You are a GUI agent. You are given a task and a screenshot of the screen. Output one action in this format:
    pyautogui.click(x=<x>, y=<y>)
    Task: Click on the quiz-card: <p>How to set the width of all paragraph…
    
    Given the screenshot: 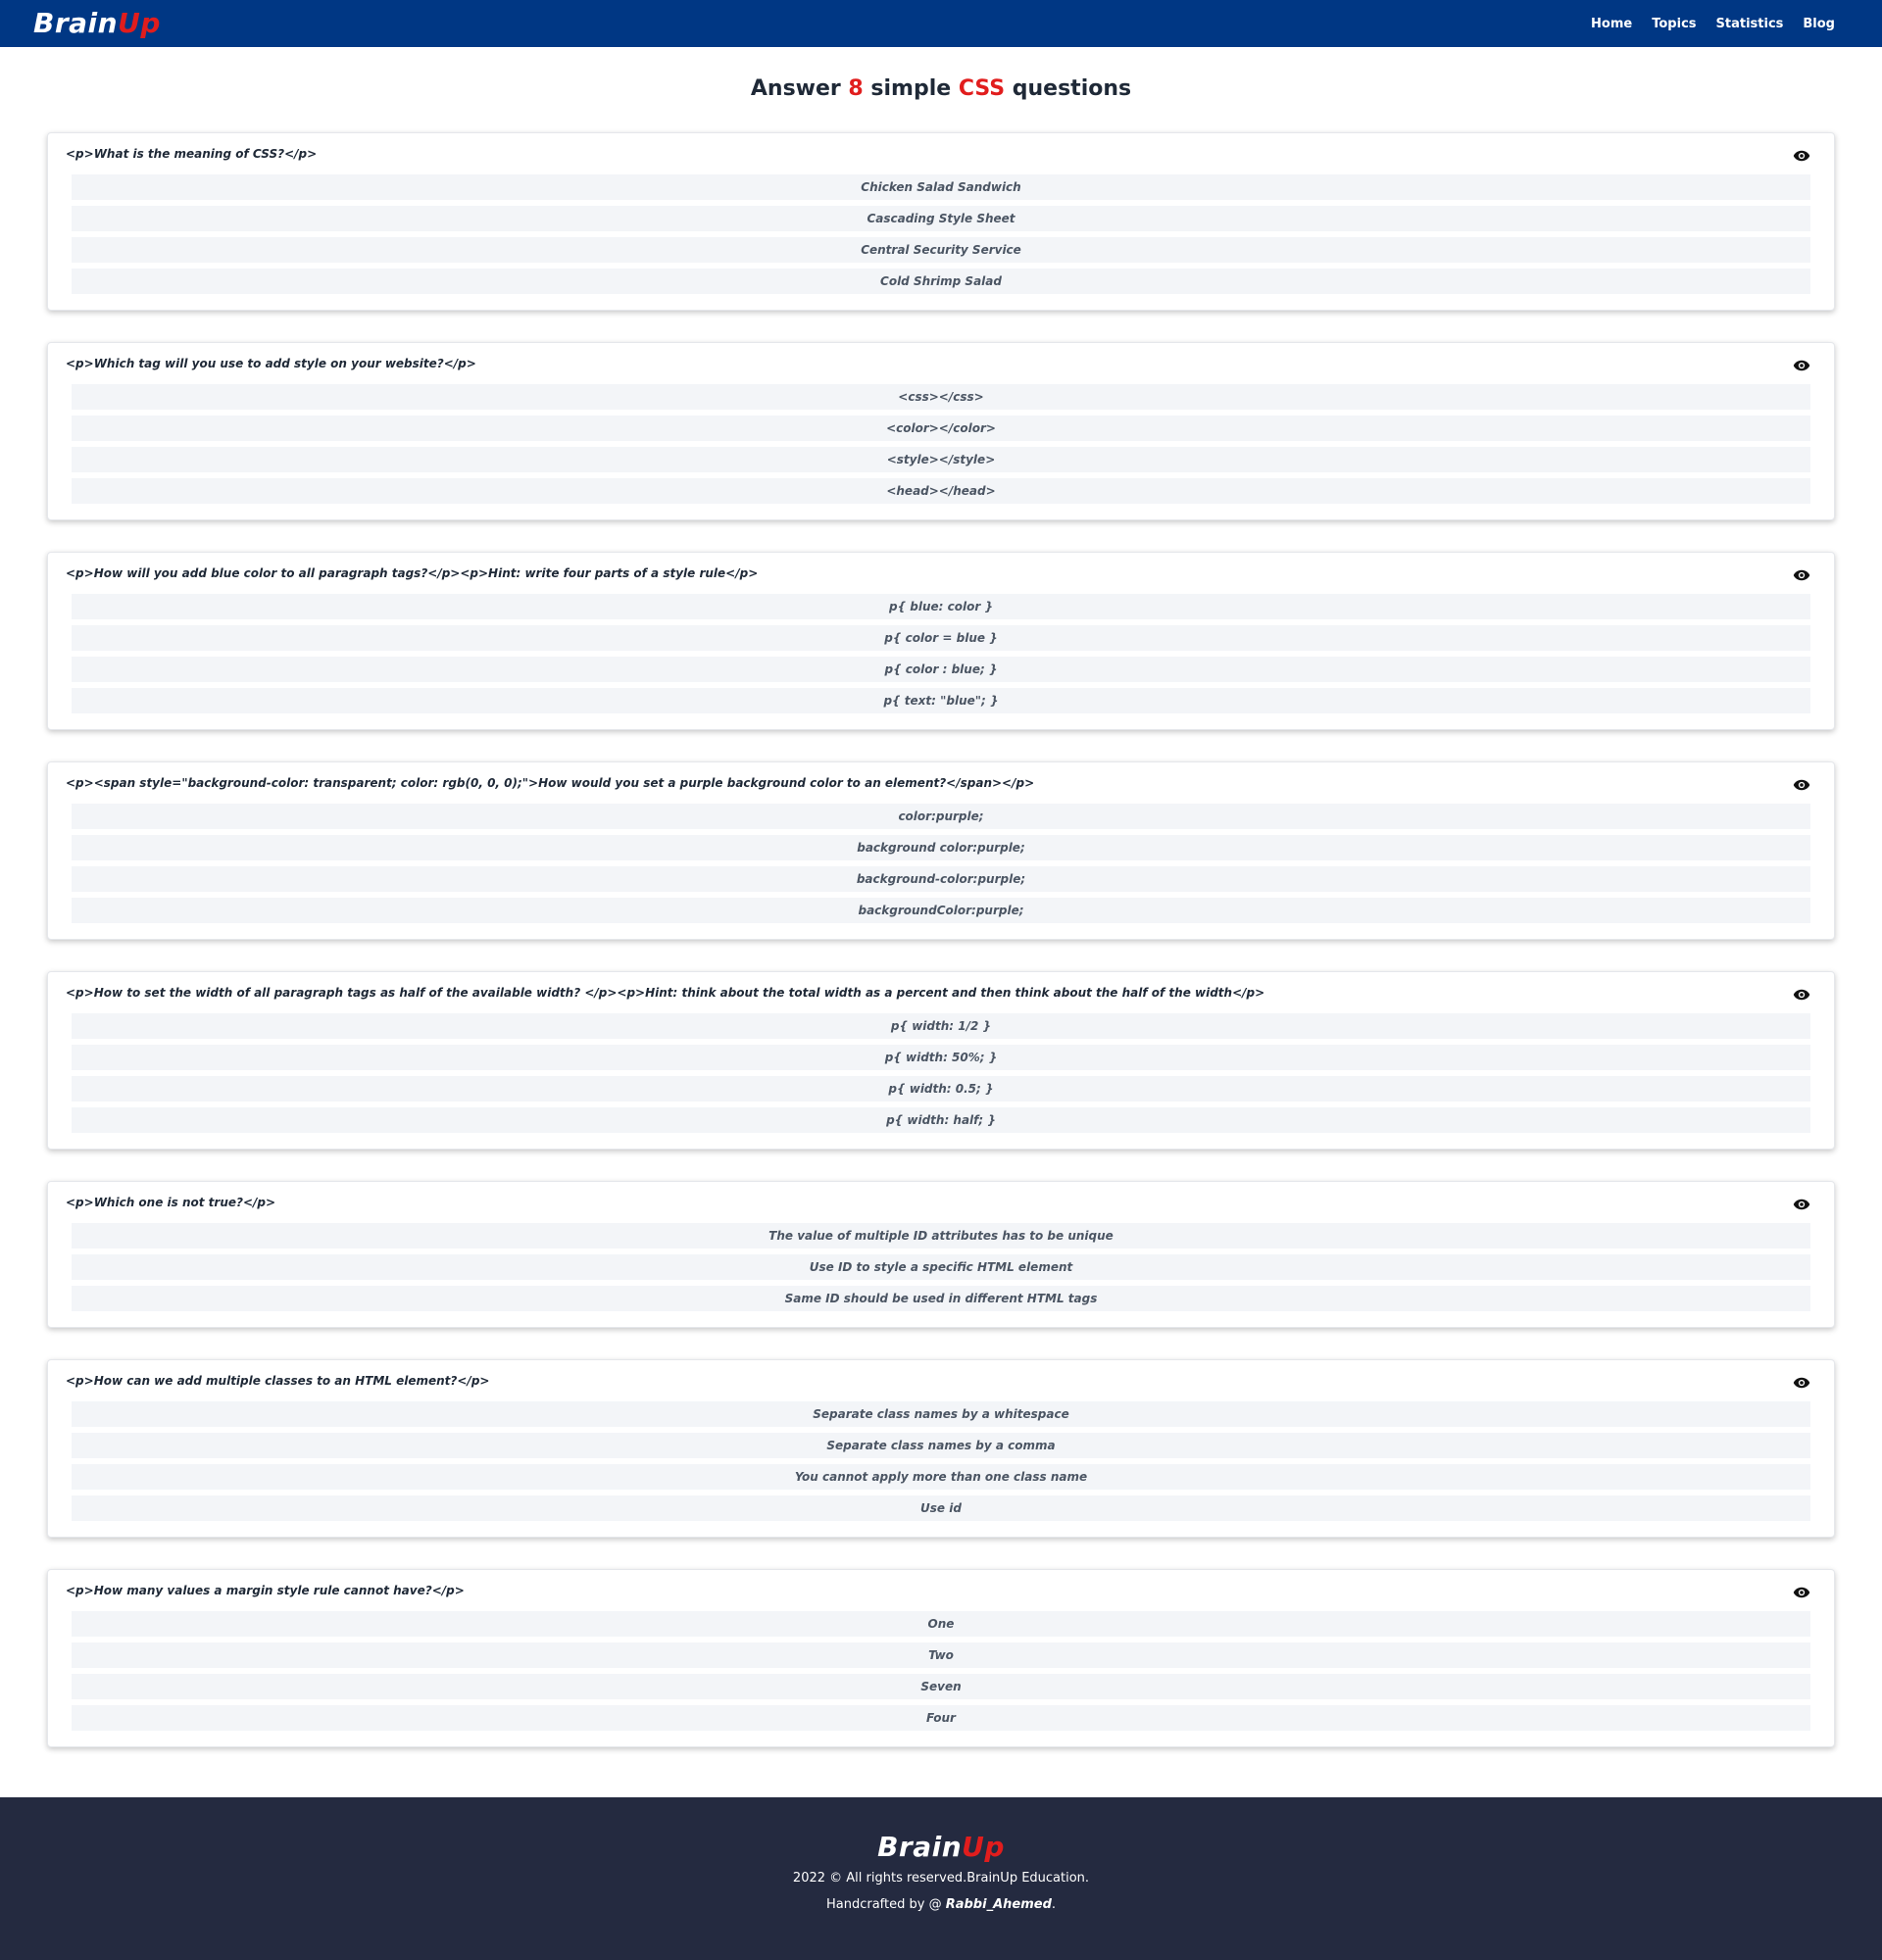 What is the action you would take?
    pyautogui.click(x=941, y=1060)
    